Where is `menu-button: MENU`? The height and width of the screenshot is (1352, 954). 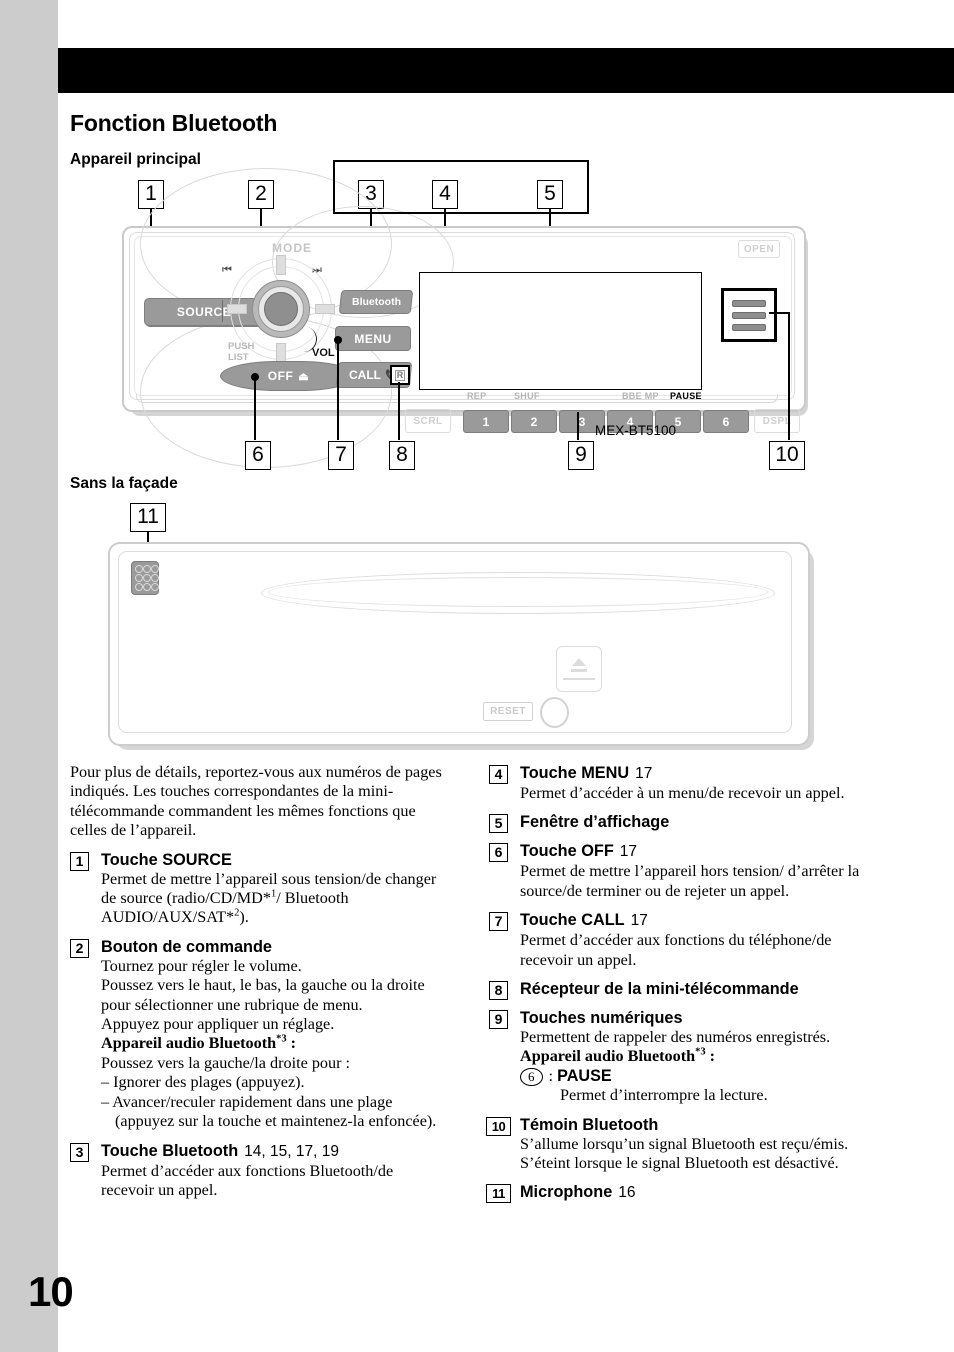
menu-button: MENU is located at coordinates (373, 338).